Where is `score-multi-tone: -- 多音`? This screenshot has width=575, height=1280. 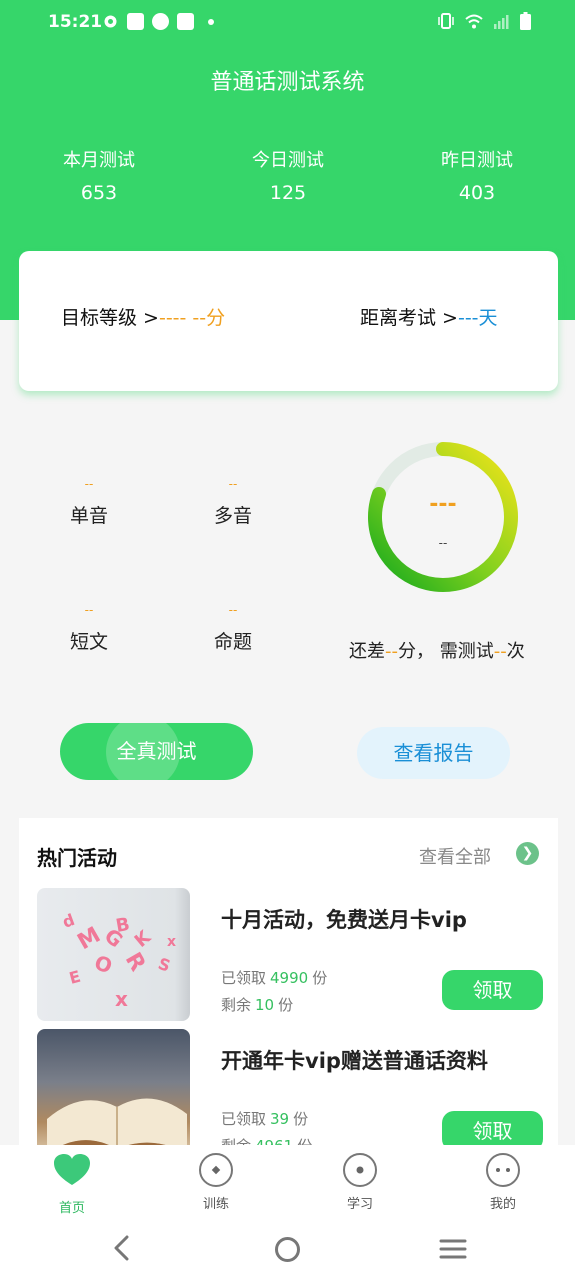
score-multi-tone: -- 多音 is located at coordinates (233, 502).